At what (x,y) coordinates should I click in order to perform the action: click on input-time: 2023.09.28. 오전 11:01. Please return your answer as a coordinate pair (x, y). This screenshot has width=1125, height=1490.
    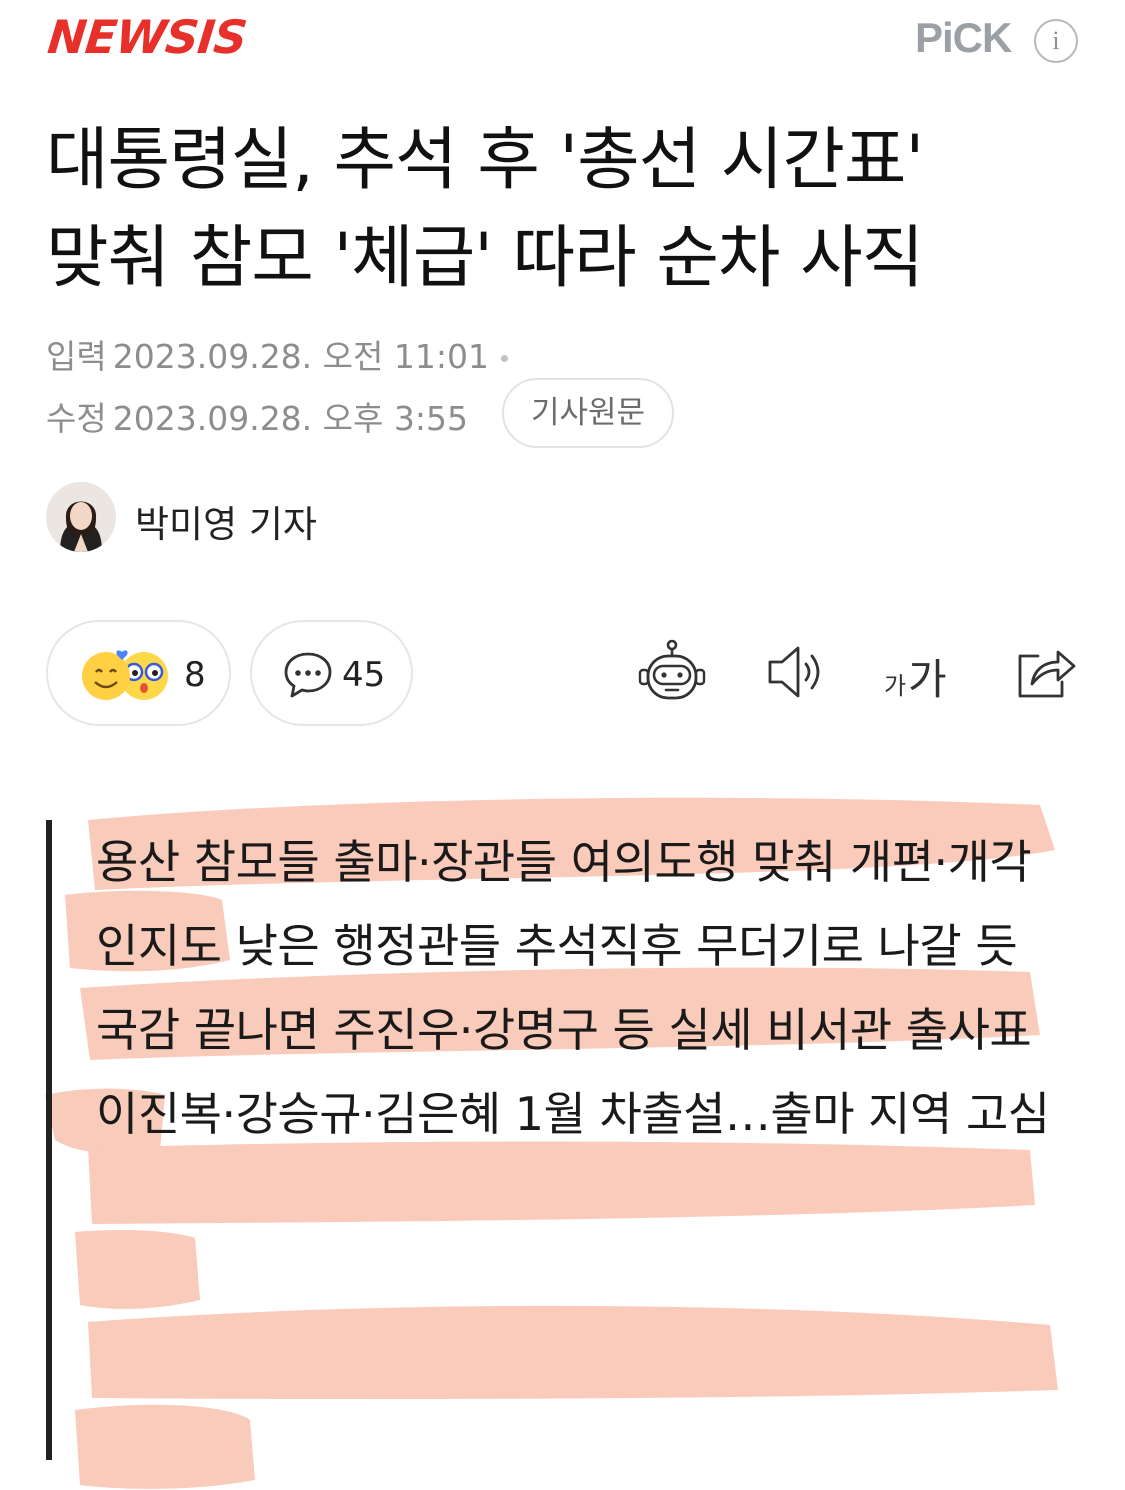
    Looking at the image, I should click on (300, 356).